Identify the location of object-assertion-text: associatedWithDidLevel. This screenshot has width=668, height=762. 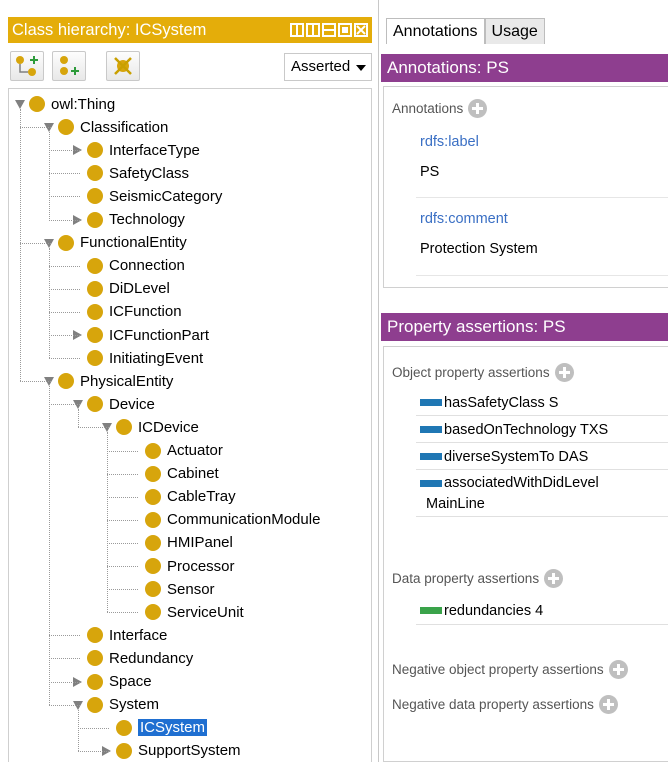
(521, 483).